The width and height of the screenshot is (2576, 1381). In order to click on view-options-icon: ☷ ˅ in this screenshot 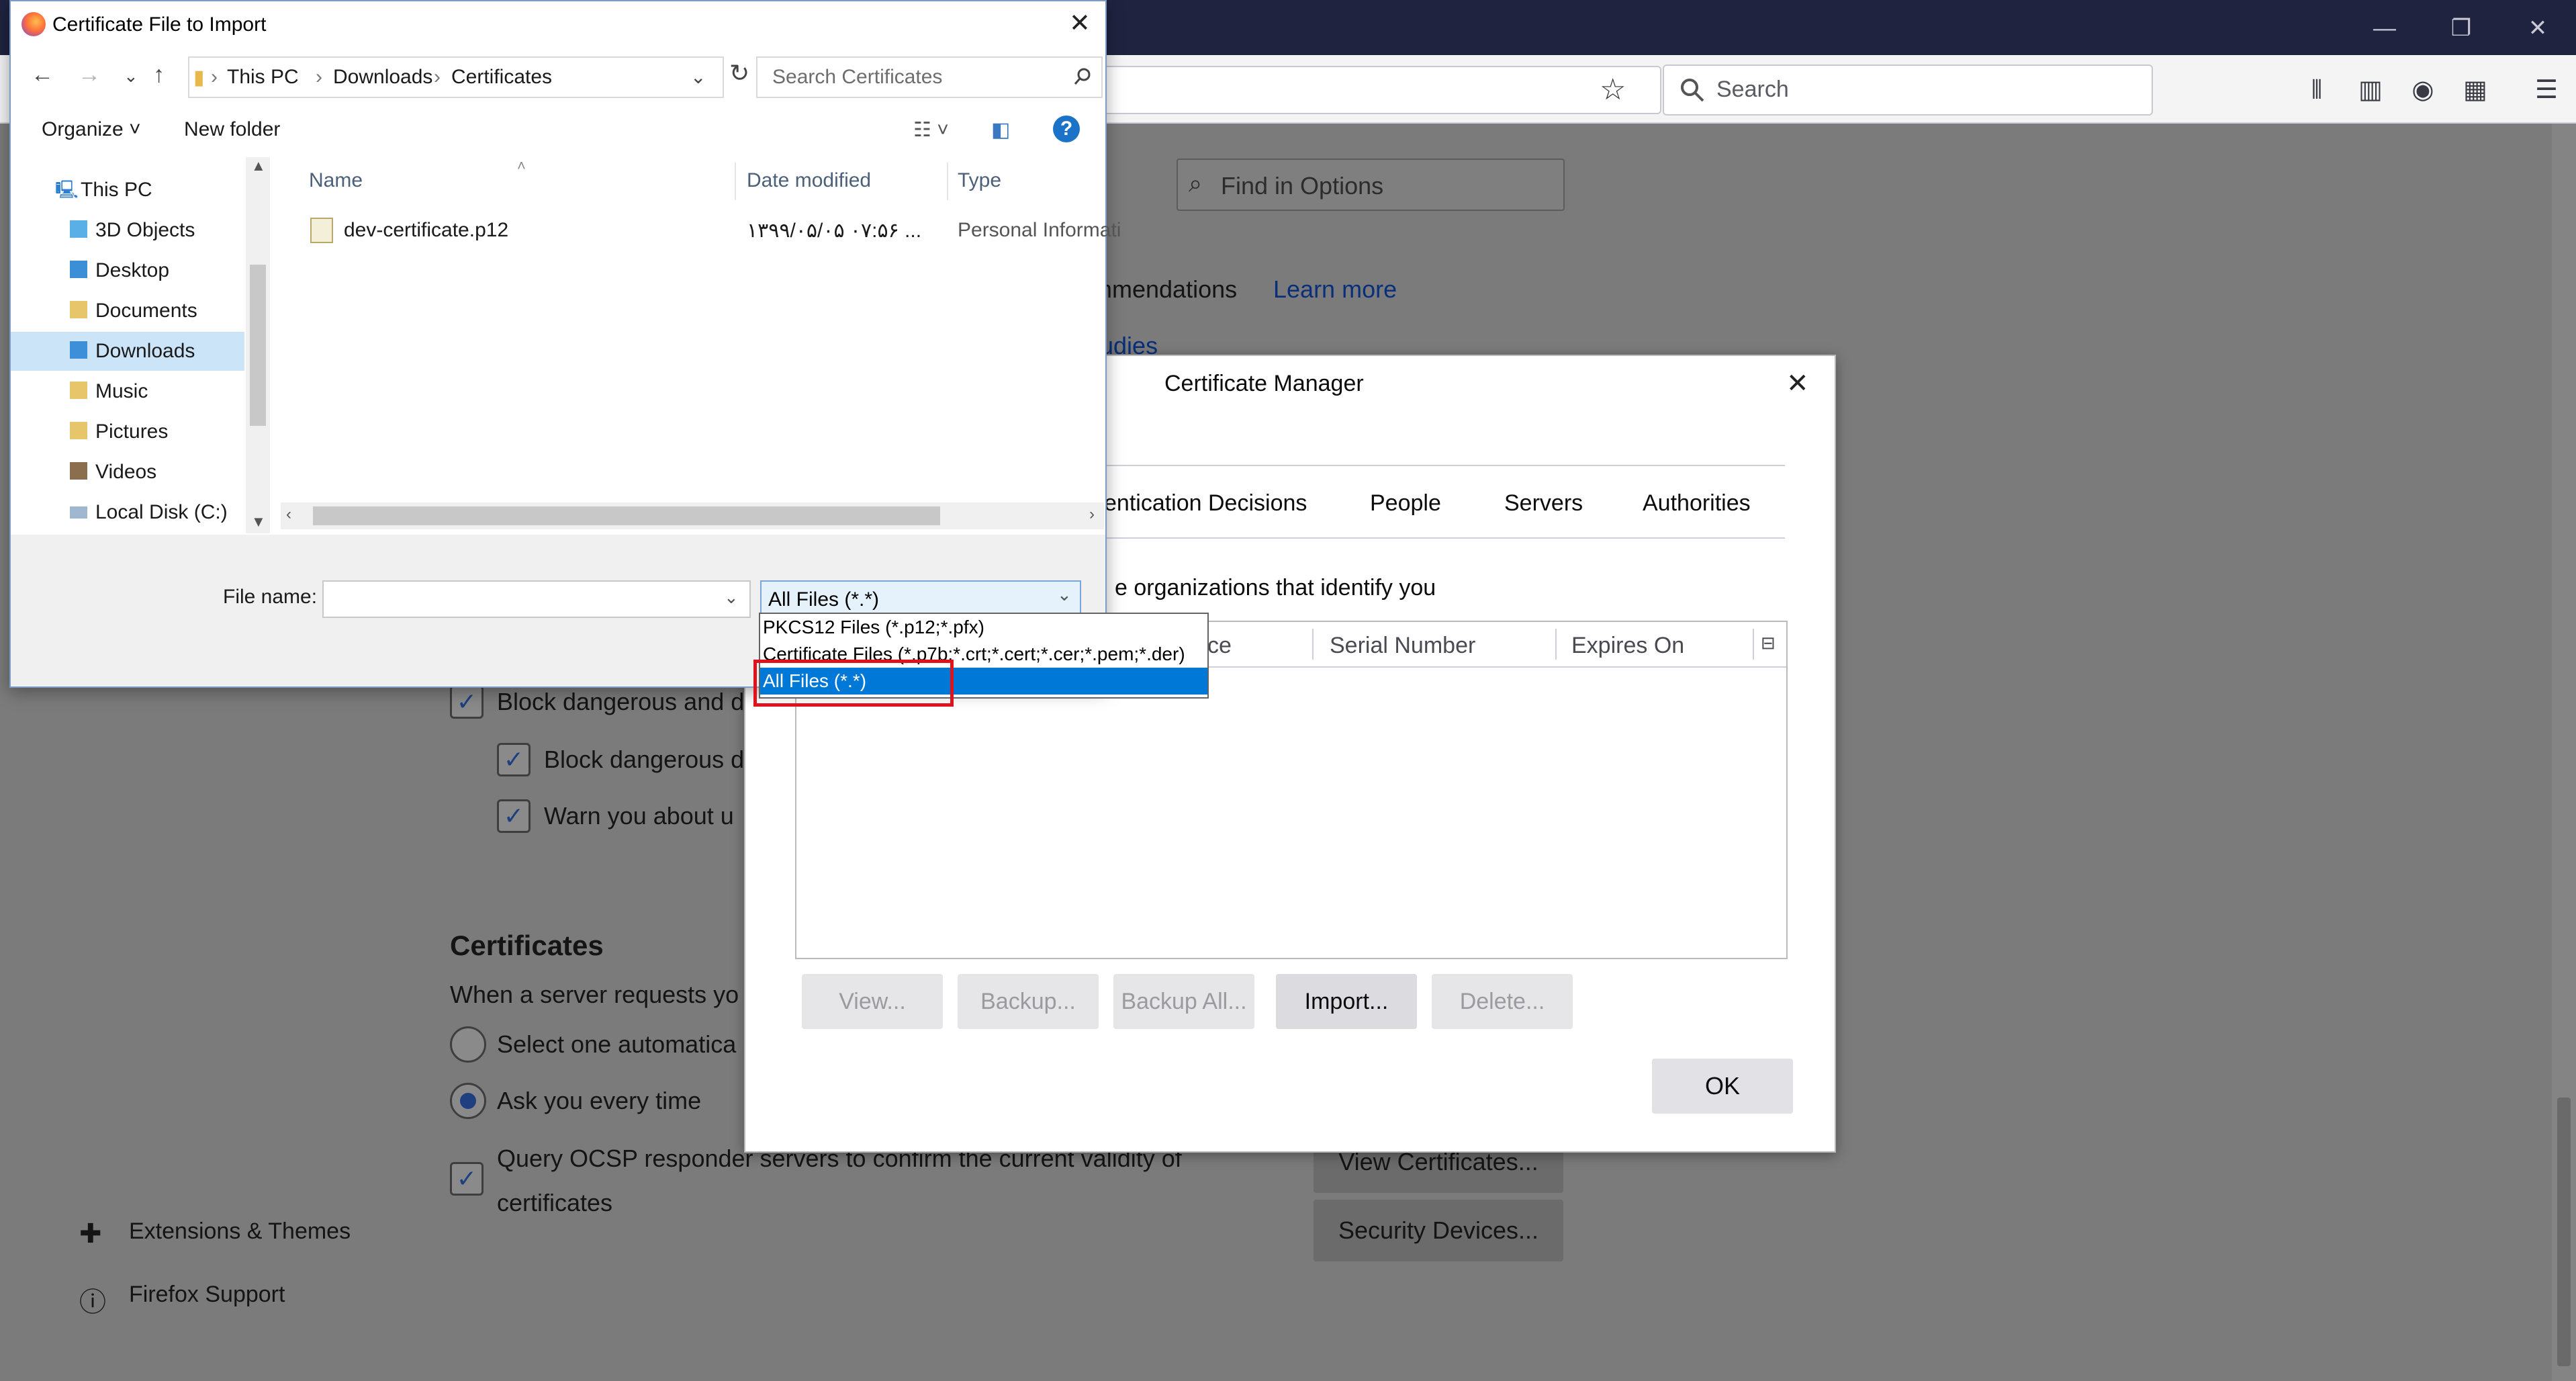, I will do `click(931, 130)`.